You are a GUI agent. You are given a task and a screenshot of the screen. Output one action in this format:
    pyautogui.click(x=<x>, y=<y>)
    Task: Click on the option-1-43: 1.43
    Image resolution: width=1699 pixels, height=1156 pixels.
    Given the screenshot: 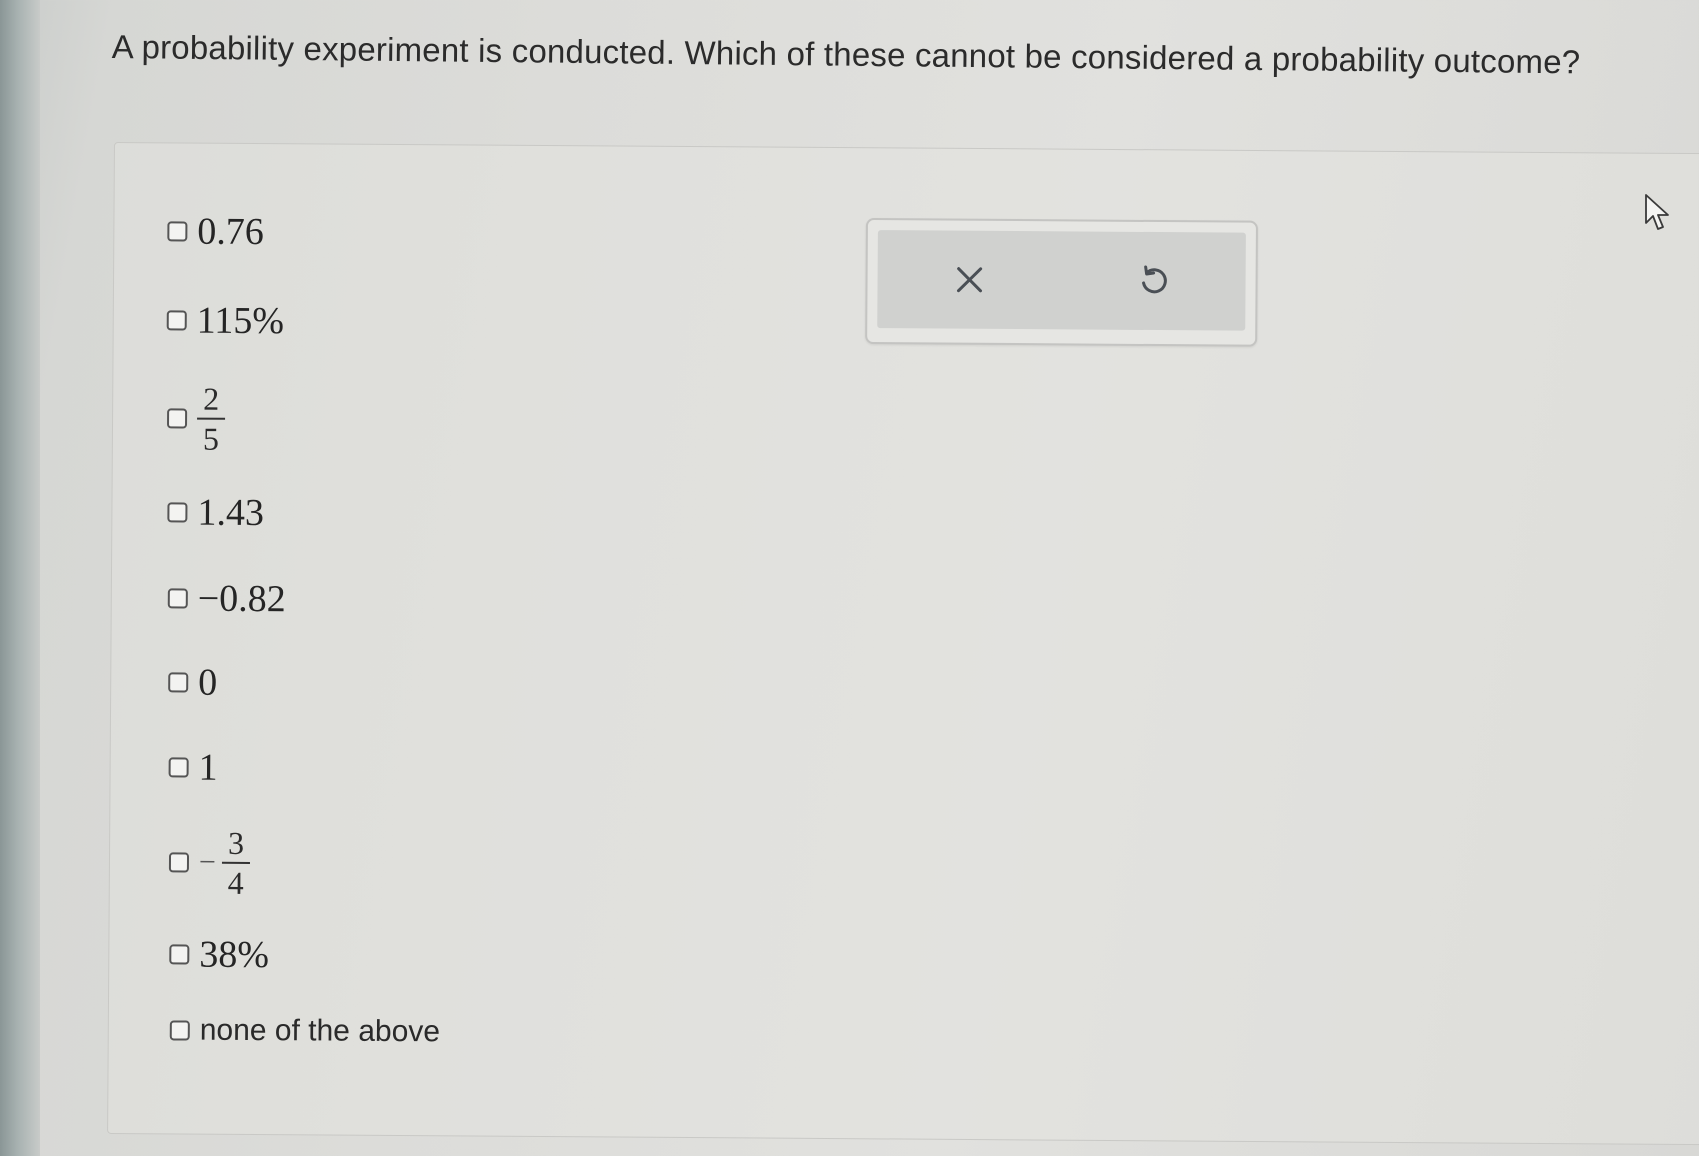 What is the action you would take?
    pyautogui.click(x=215, y=512)
    